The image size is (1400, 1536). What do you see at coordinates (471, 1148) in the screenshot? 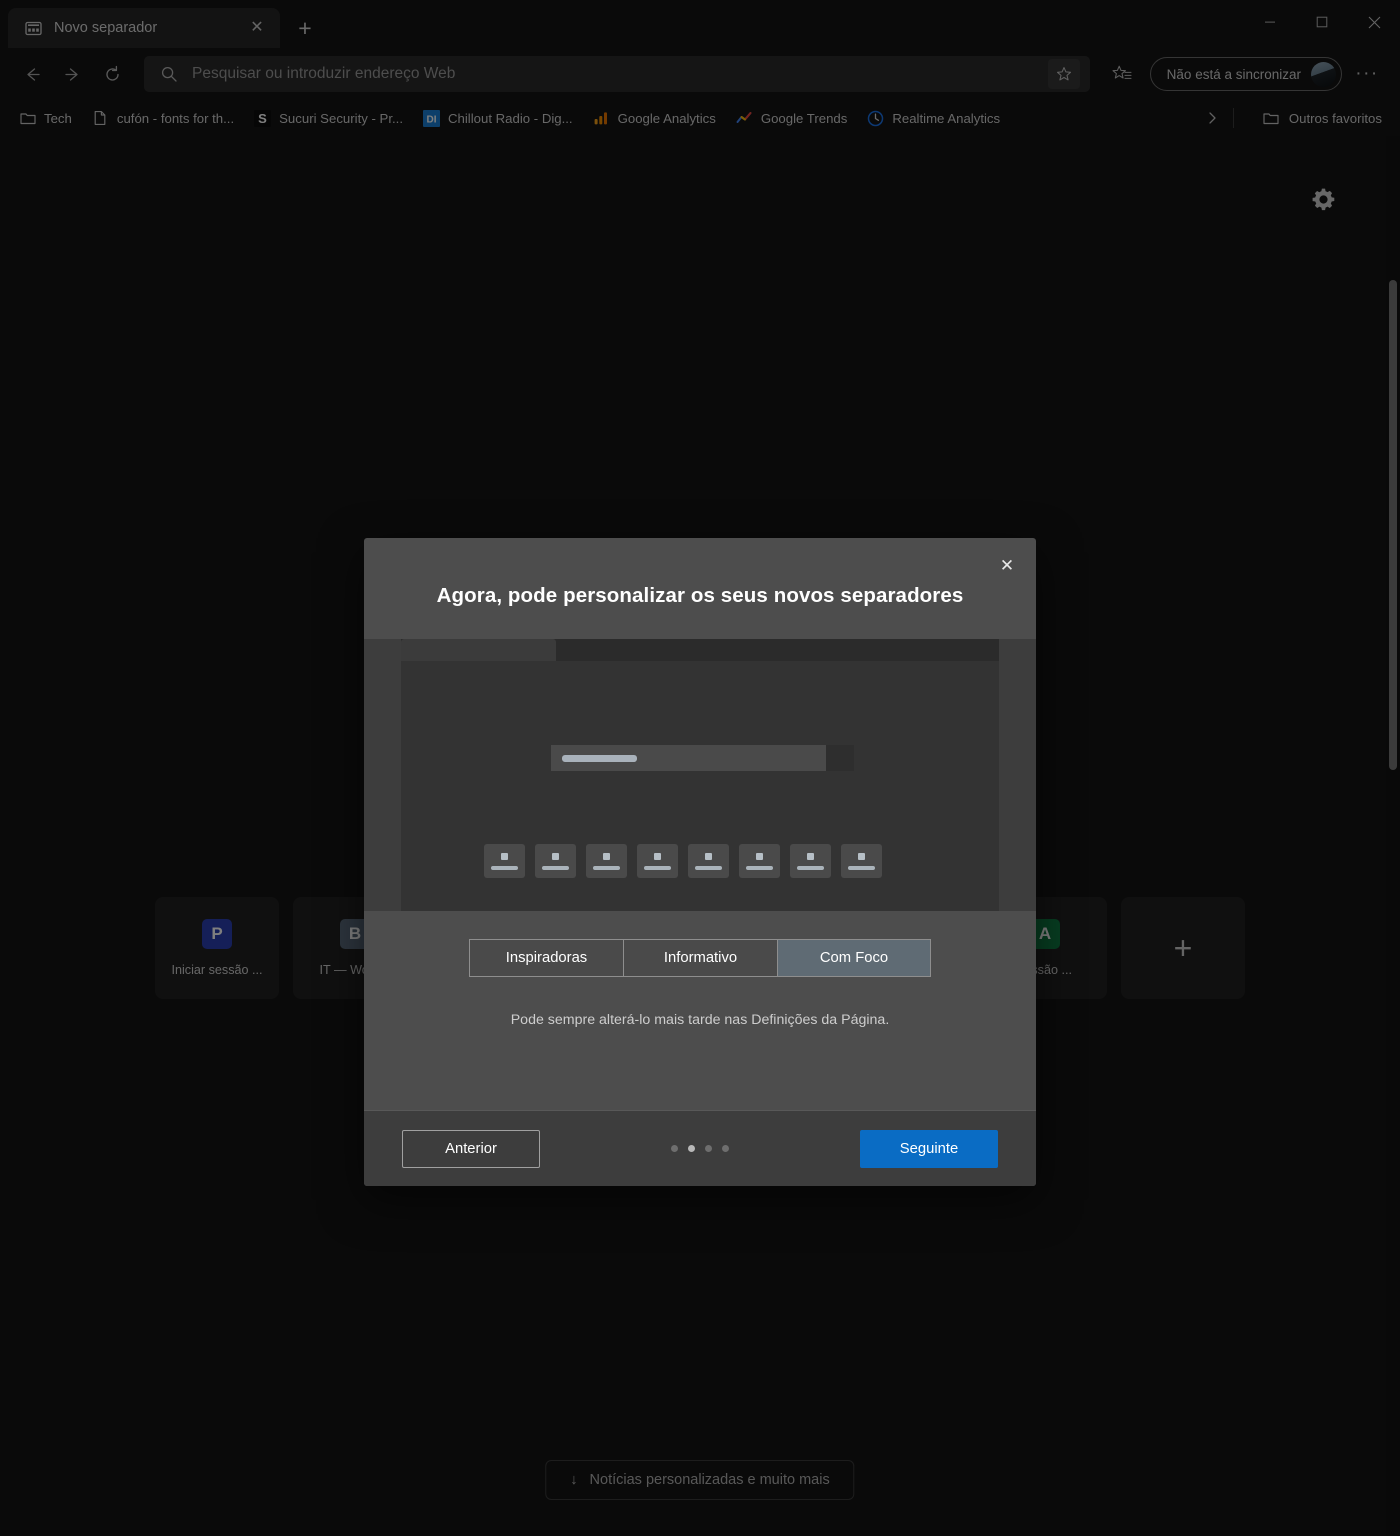
I see `previous-button: Anterior` at bounding box center [471, 1148].